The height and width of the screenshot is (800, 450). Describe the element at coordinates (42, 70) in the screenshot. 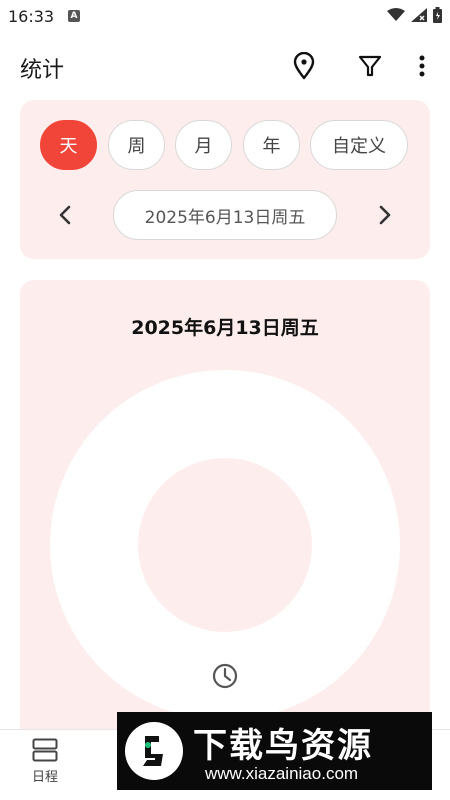

I see `page-title: 统计` at that location.